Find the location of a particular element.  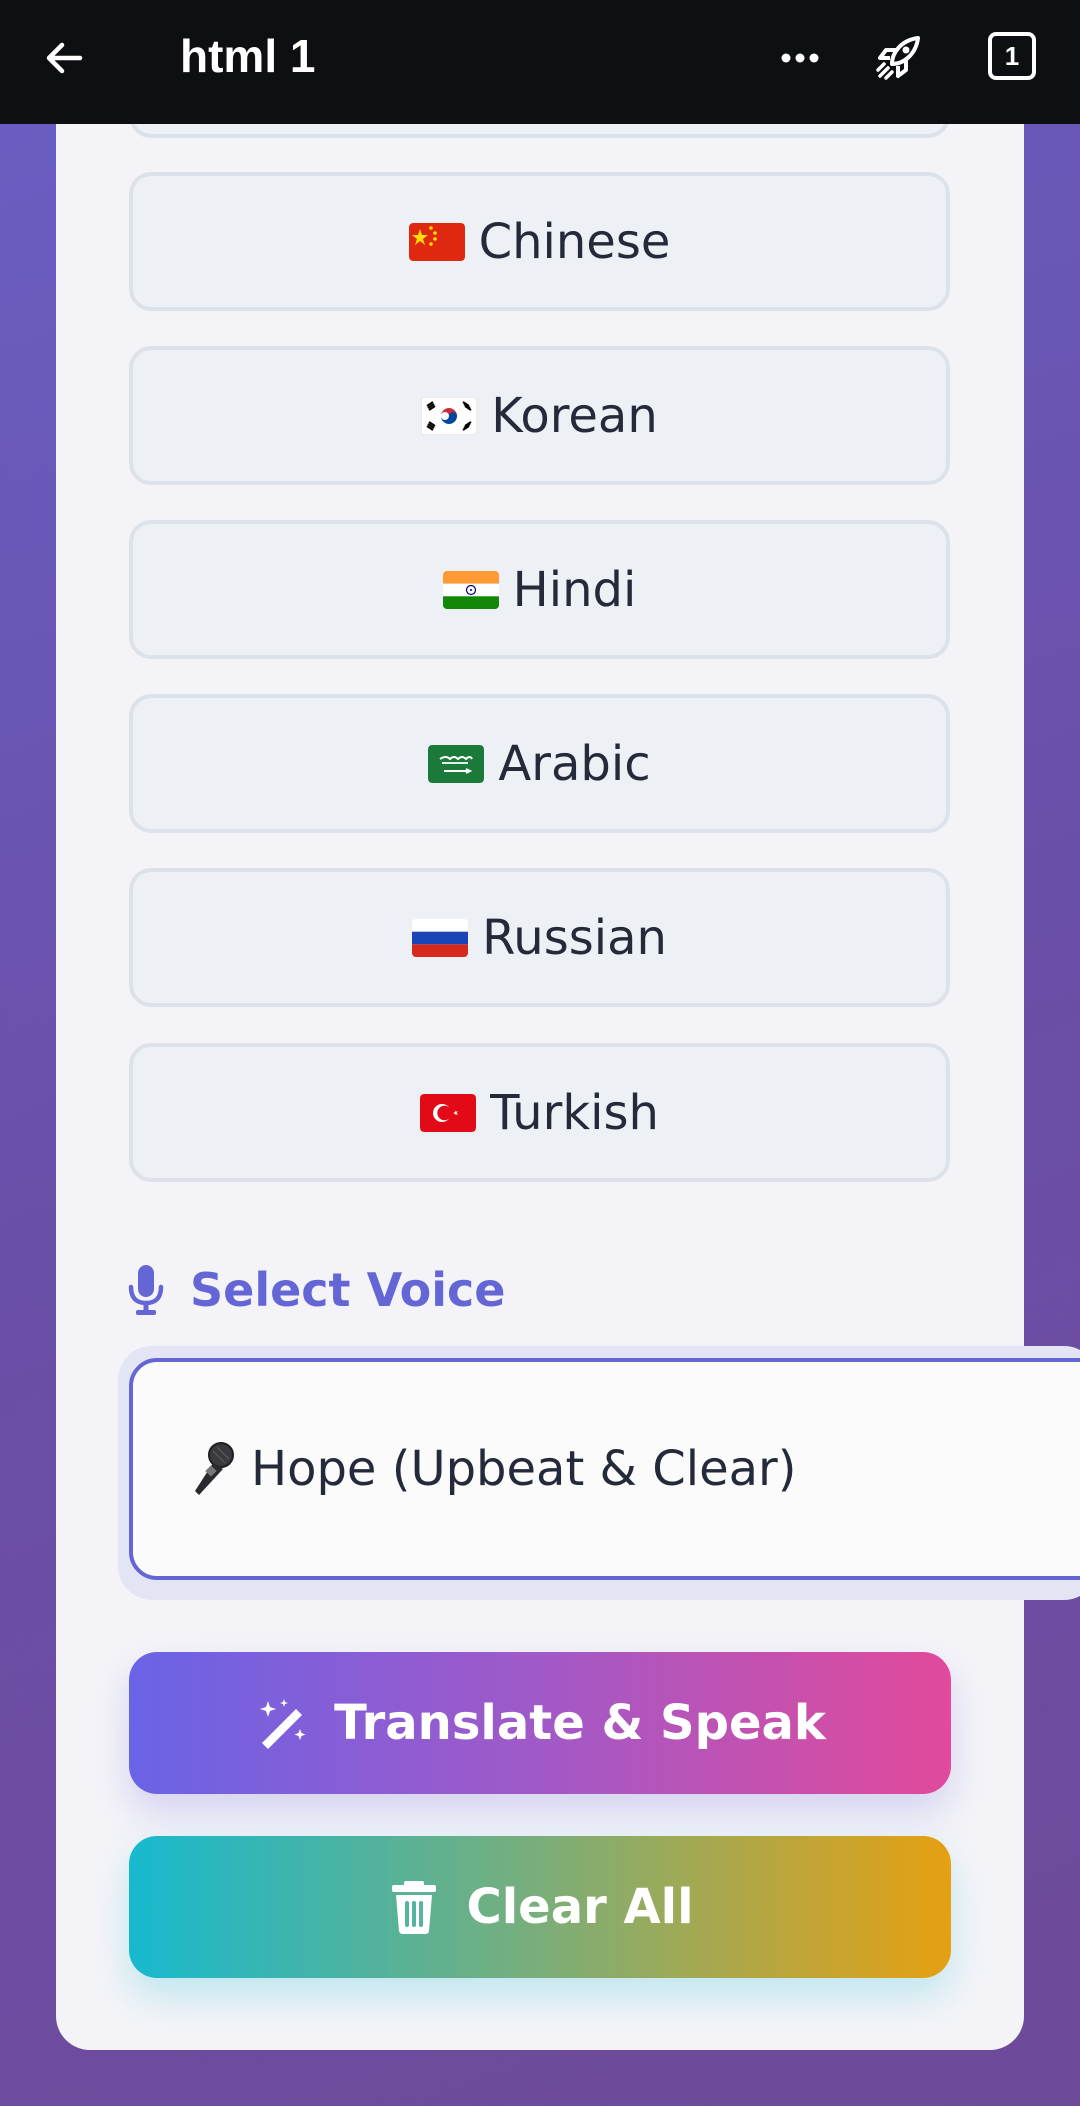

language-label: Russian is located at coordinates (574, 937).